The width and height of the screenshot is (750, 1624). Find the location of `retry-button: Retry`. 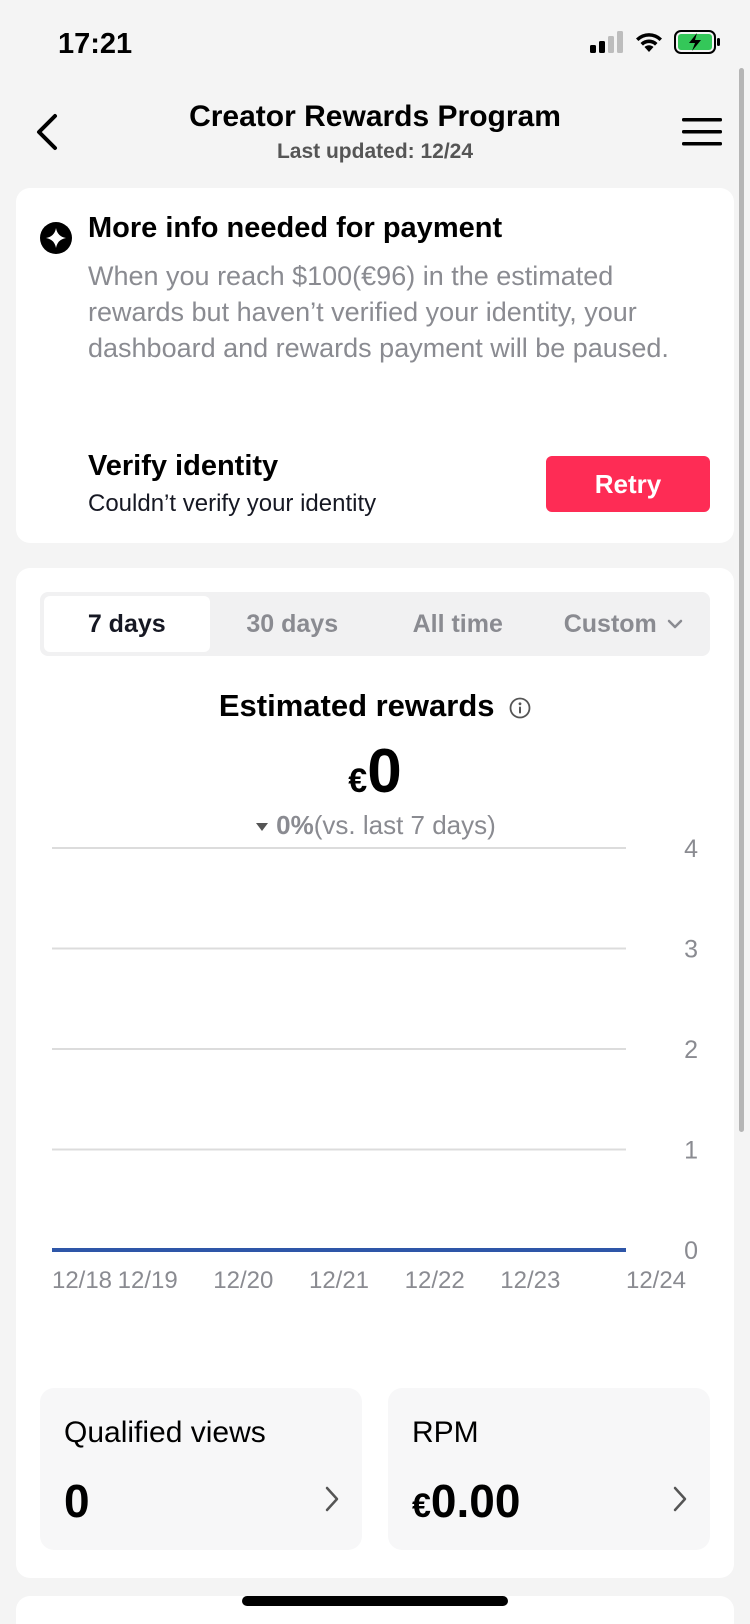

retry-button: Retry is located at coordinates (628, 484).